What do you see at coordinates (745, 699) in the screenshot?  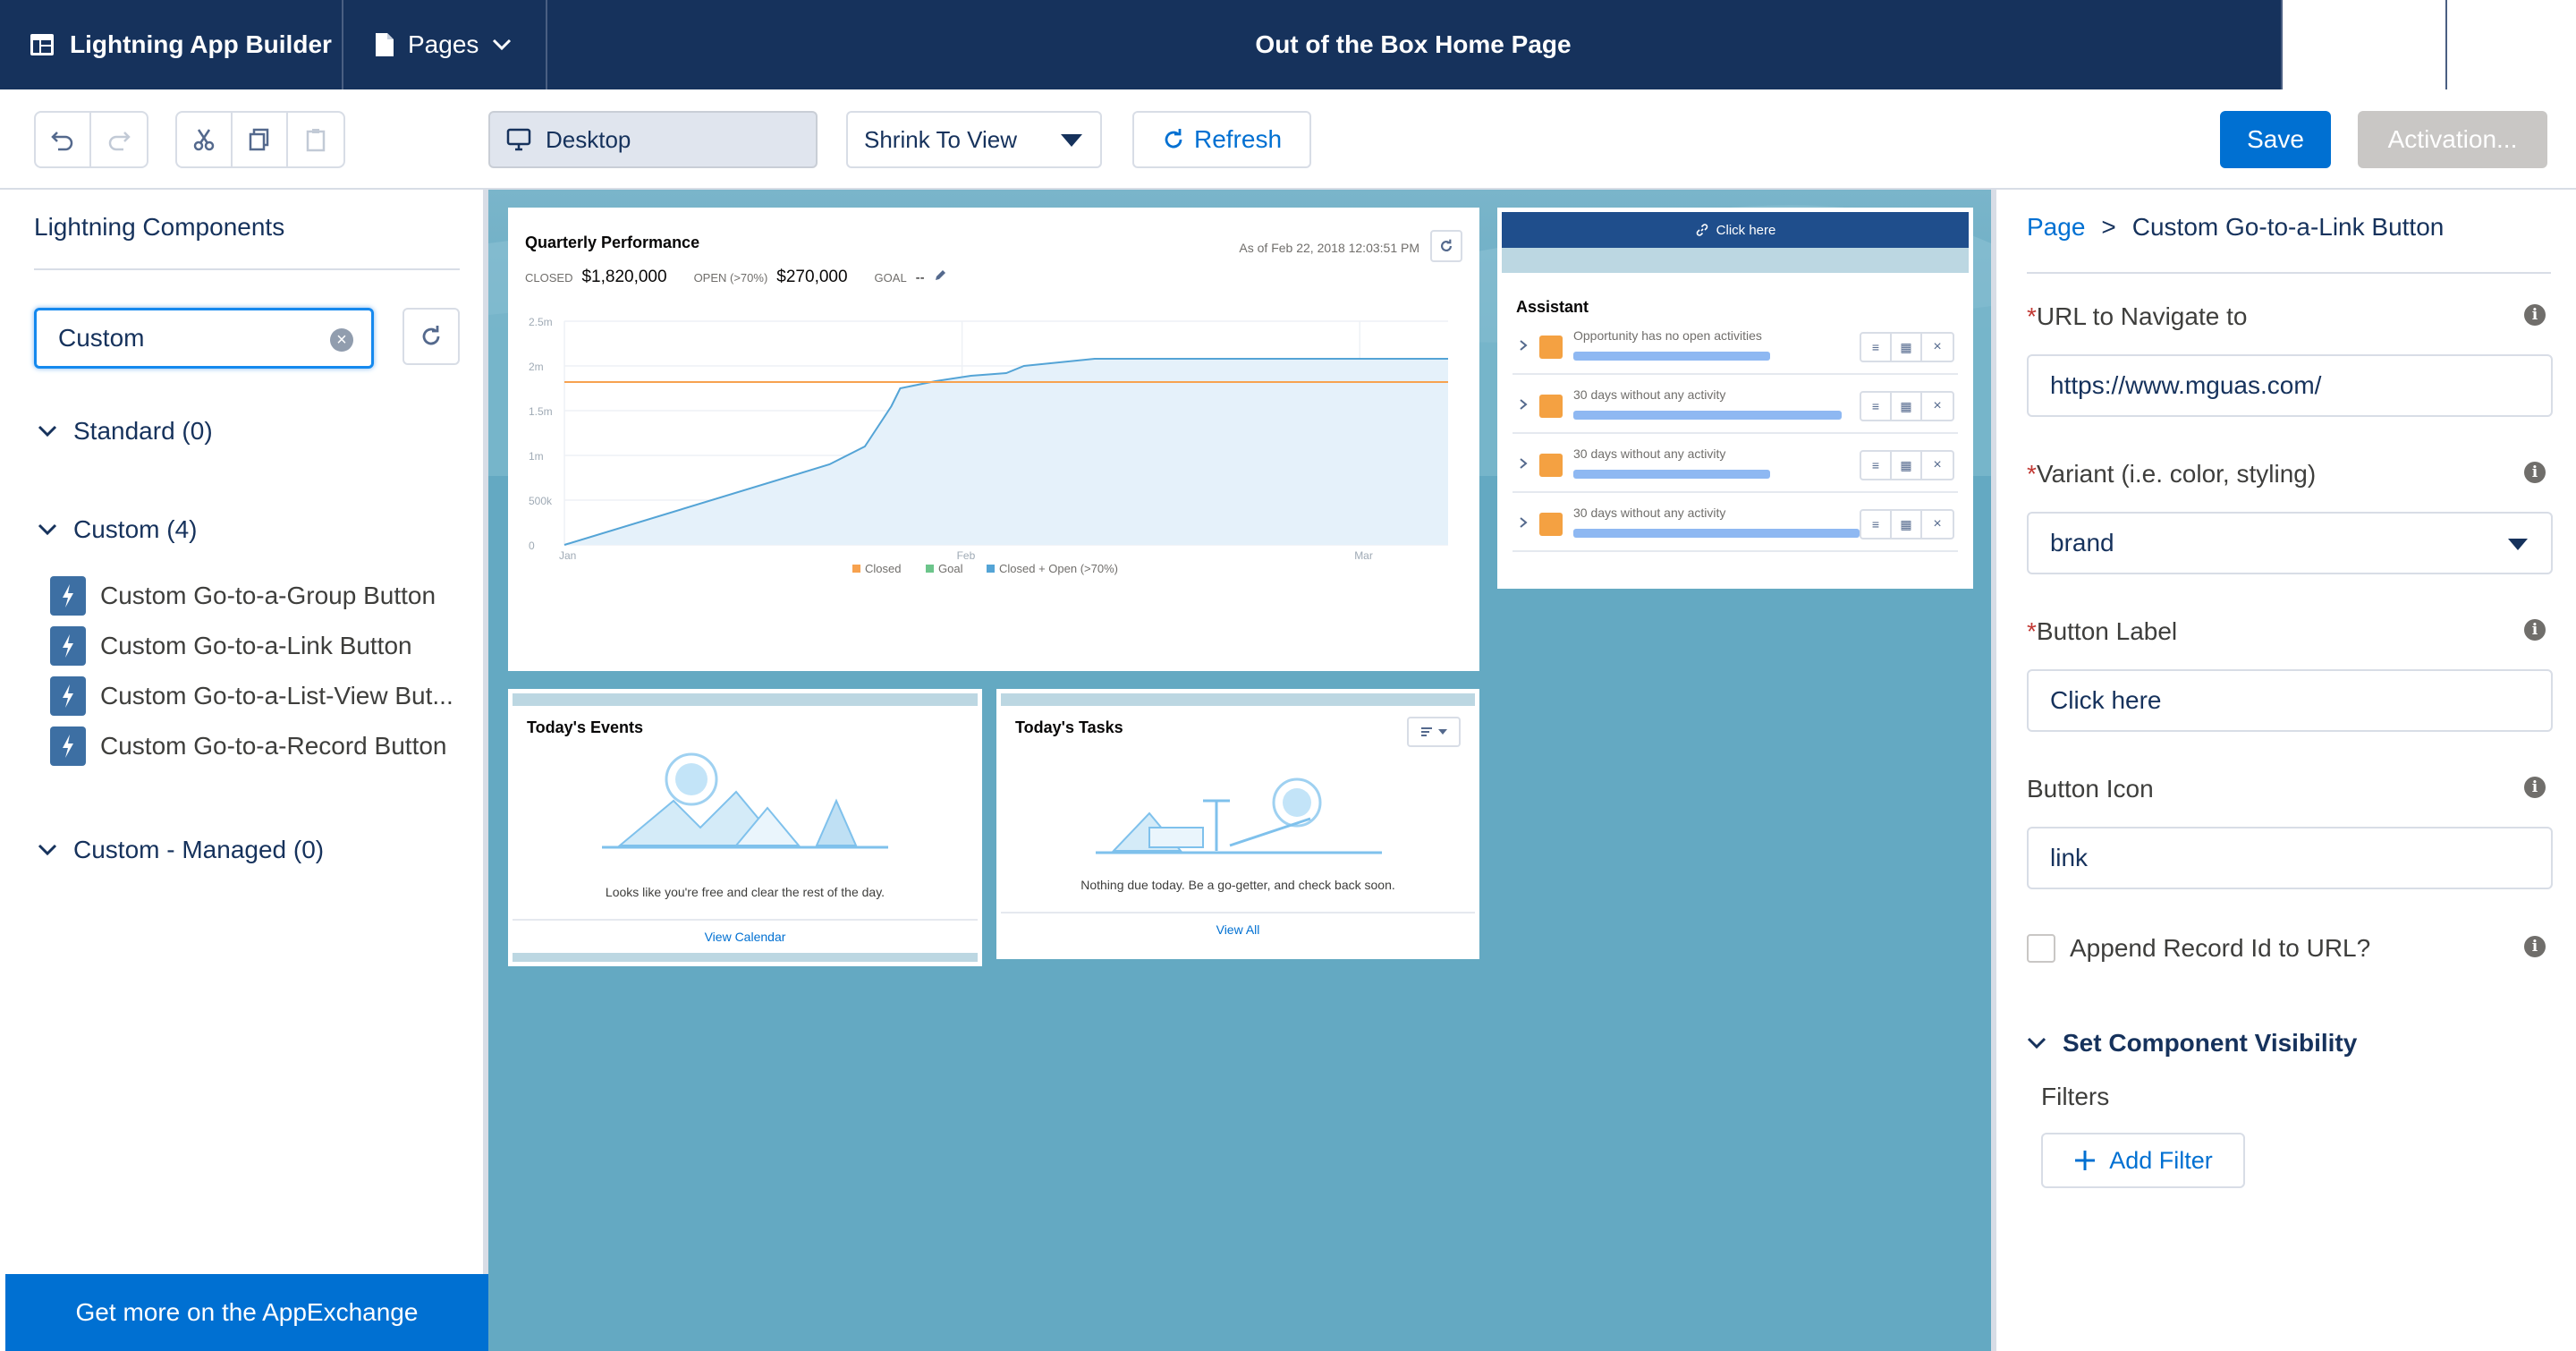 I see `card-top-band` at bounding box center [745, 699].